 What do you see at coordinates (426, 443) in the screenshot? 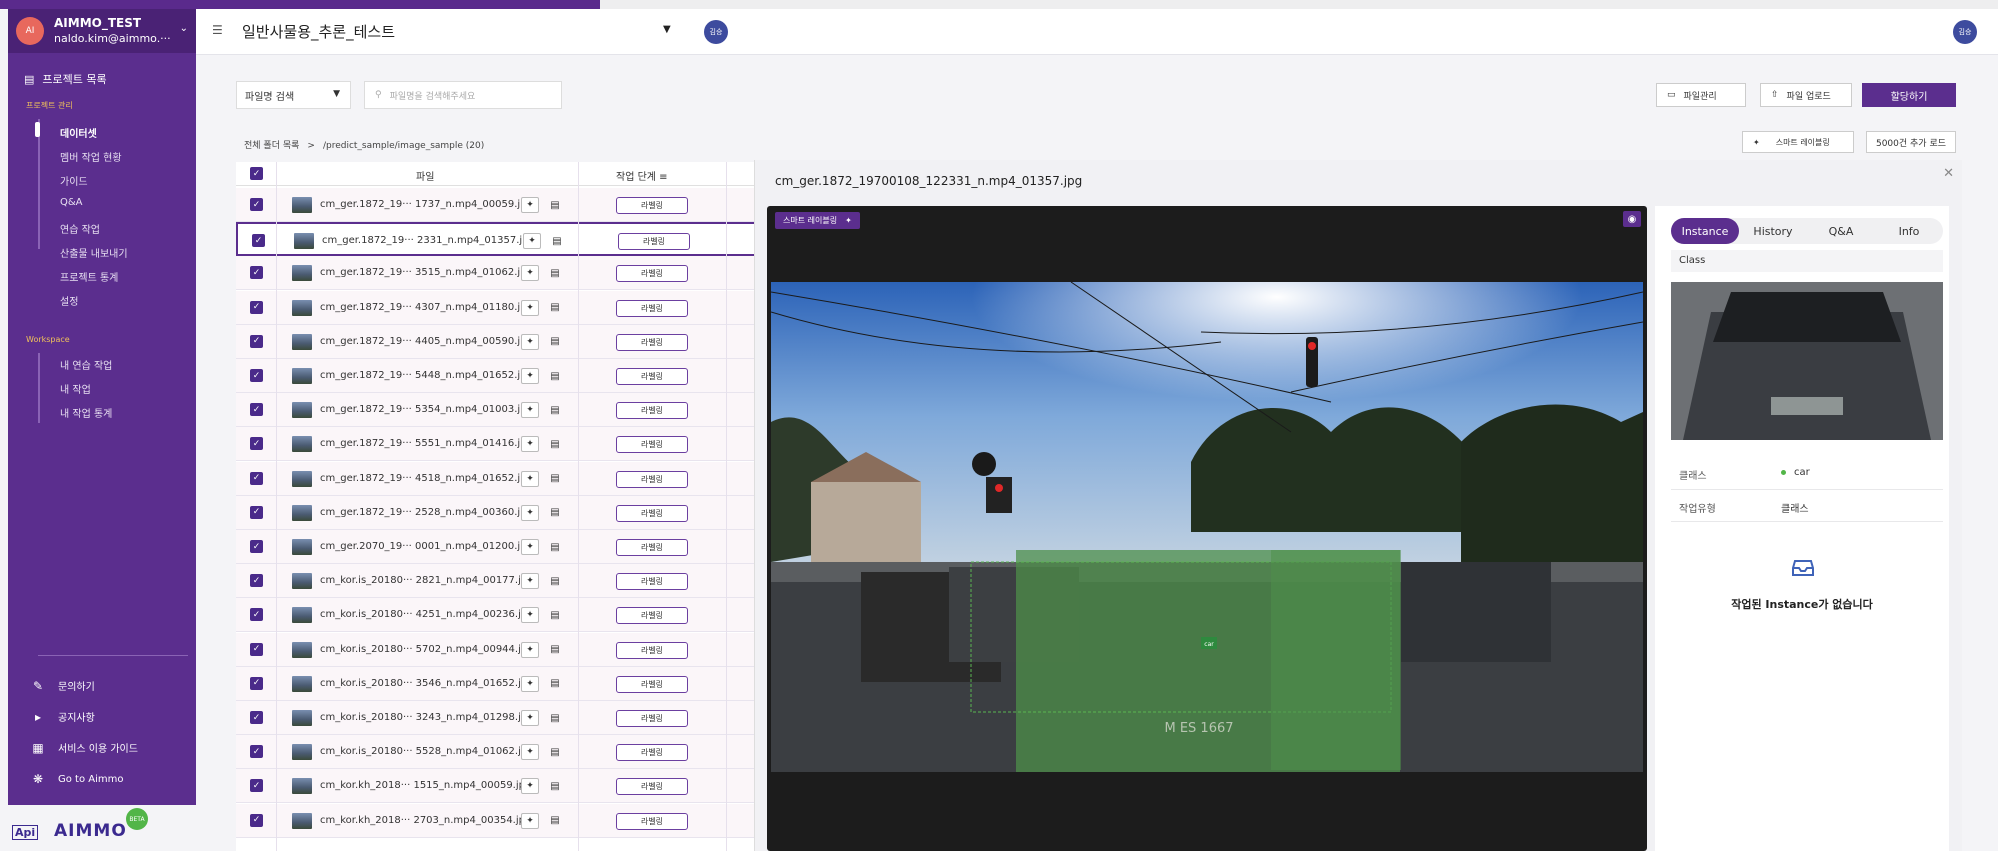
I see `row-filename: cm_ger.1872_19··· 5551_n.mp4_01416.jpg` at bounding box center [426, 443].